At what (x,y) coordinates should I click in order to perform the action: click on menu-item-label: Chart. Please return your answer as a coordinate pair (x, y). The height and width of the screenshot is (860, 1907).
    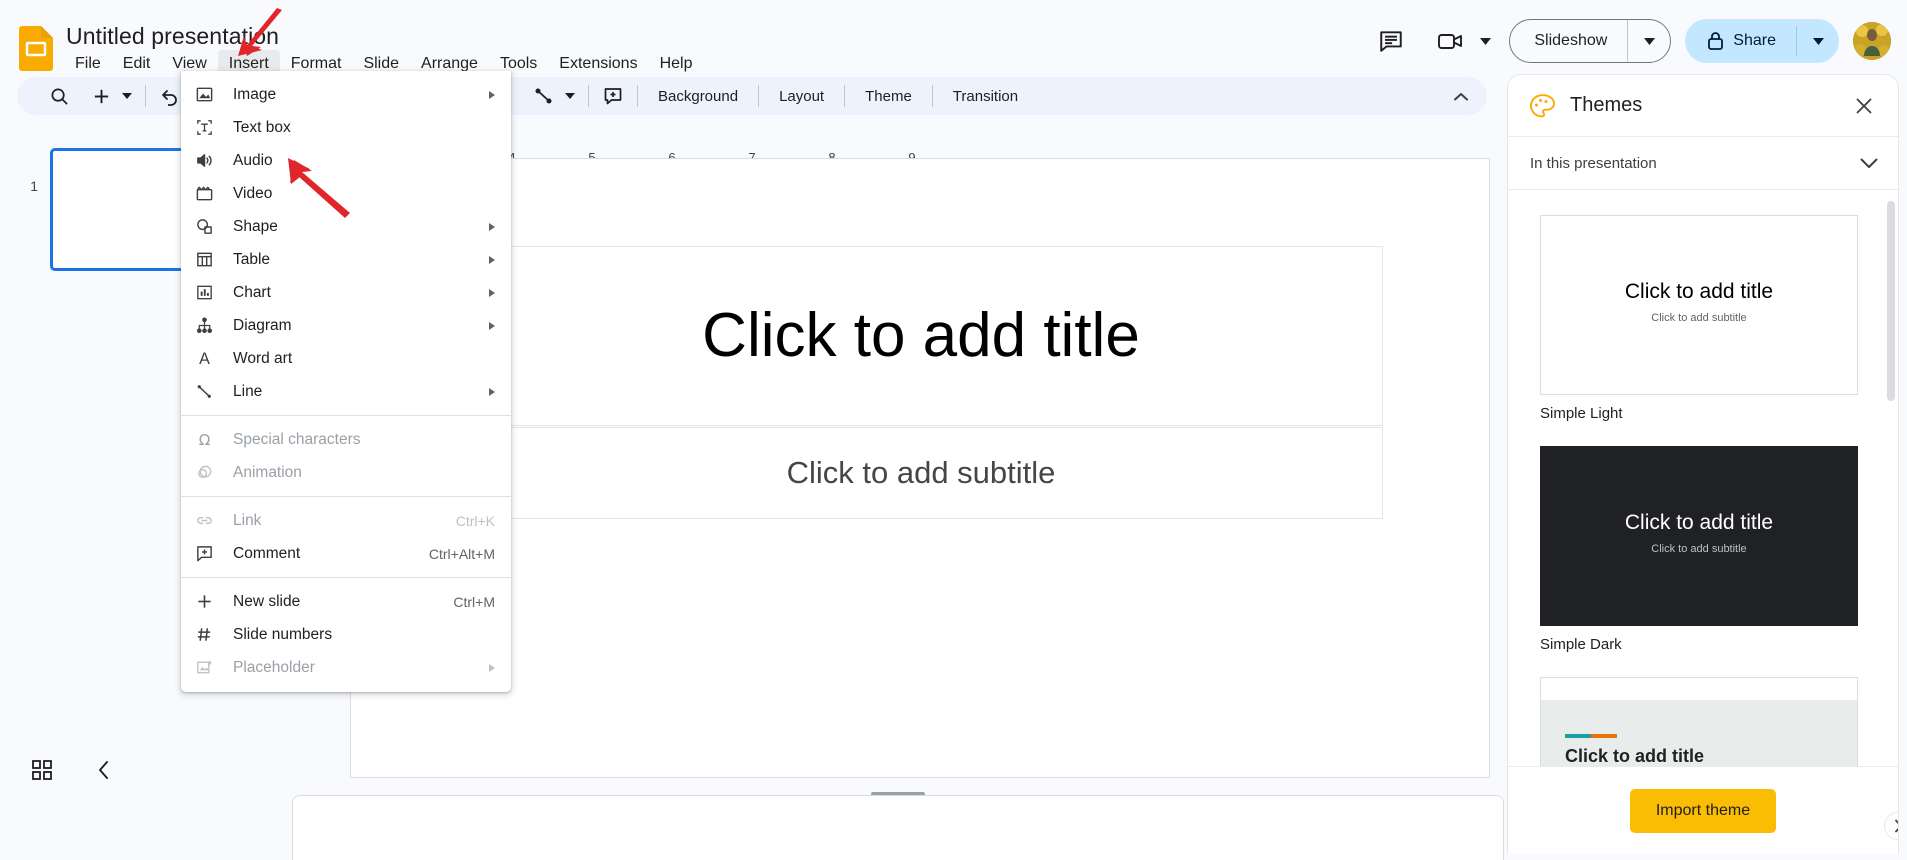
    Looking at the image, I should click on (252, 292).